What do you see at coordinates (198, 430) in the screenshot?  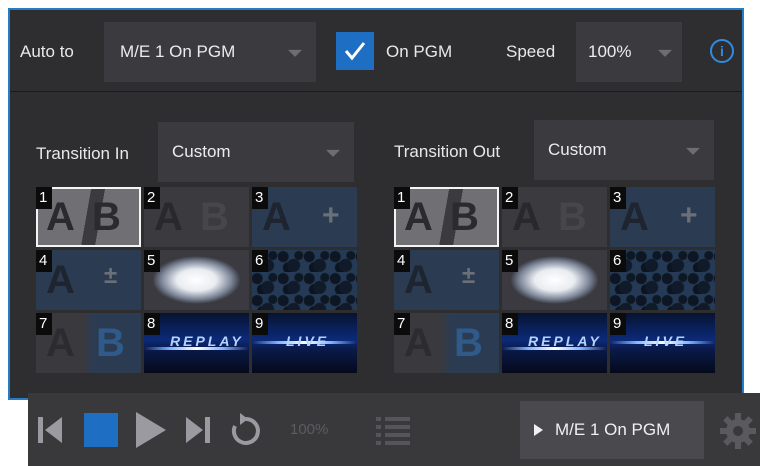 I see `skip-forward-icon` at bounding box center [198, 430].